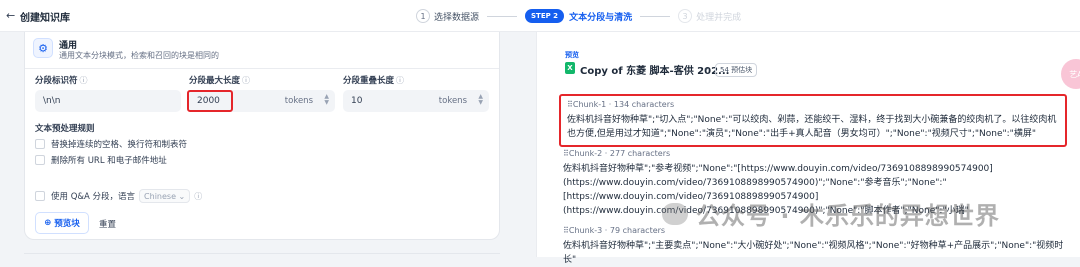 The width and height of the screenshot is (1080, 267). What do you see at coordinates (675, 213) in the screenshot?
I see `wechat-icon` at bounding box center [675, 213].